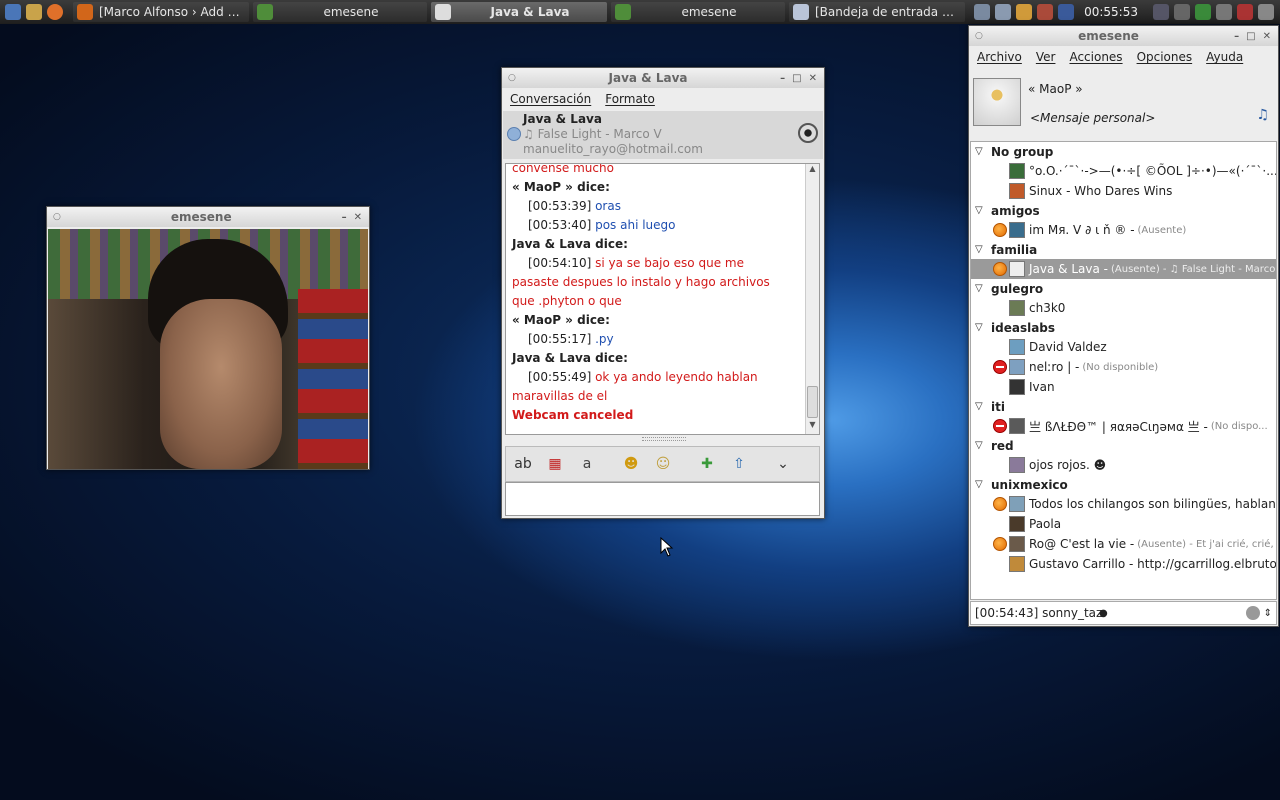 This screenshot has height=800, width=1280. Describe the element at coordinates (1046, 57) in the screenshot. I see `menu-ver: Ver` at that location.